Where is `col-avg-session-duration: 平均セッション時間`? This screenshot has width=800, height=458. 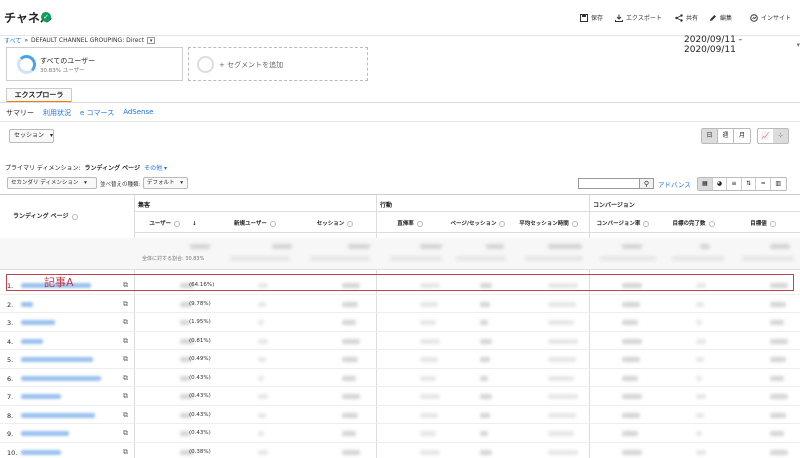
col-avg-session-duration: 平均セッション時間 is located at coordinates (550, 222).